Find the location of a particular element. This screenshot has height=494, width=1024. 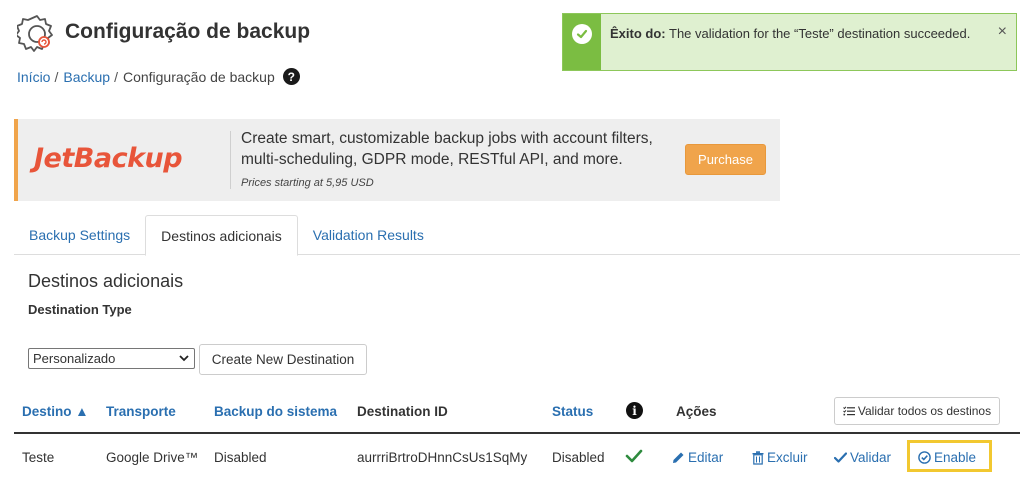

edit-action: Editar is located at coordinates (697, 457).